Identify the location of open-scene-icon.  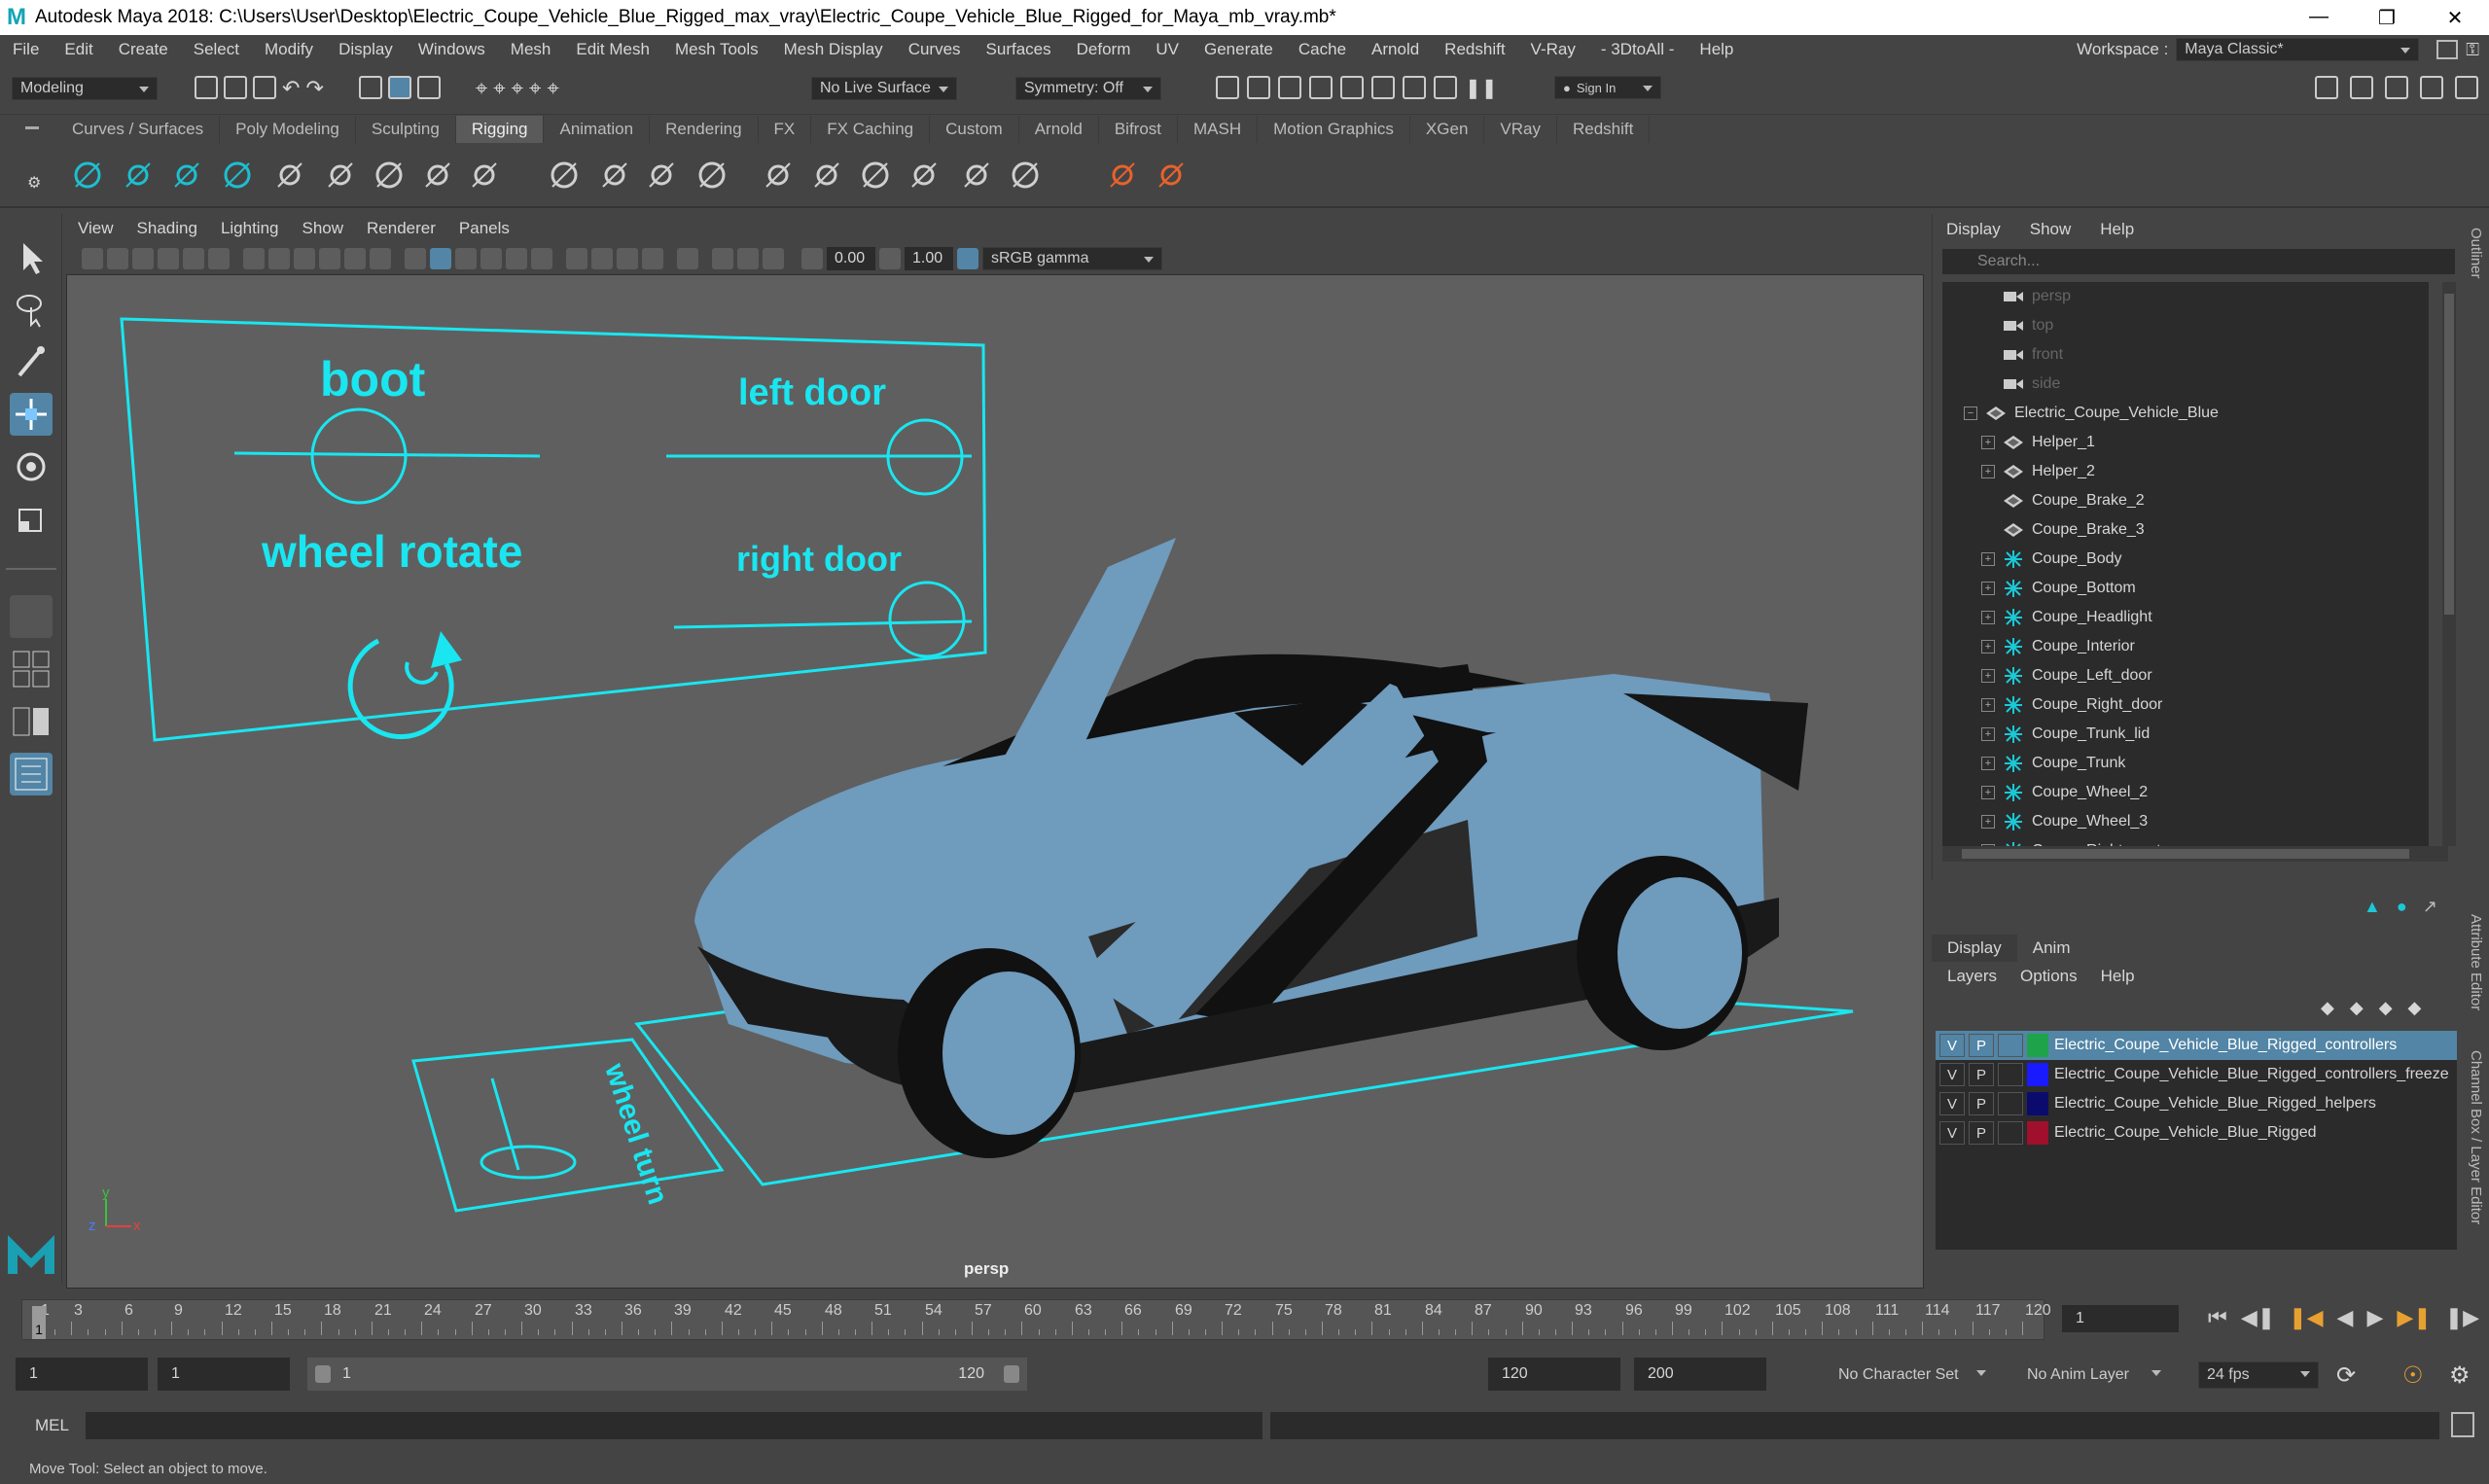
(235, 88).